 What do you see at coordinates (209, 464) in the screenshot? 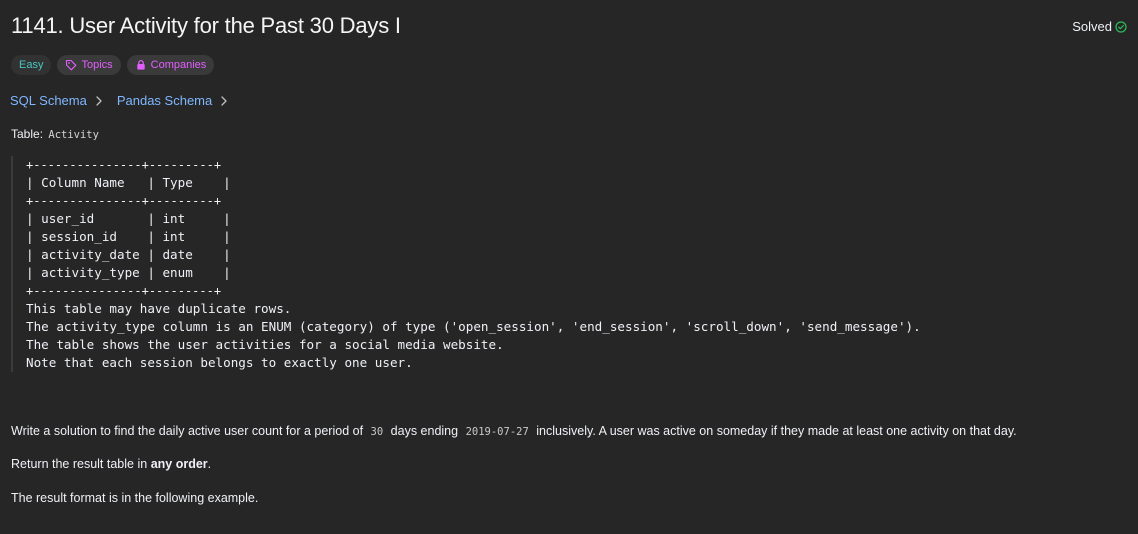
I see `order-period: .` at bounding box center [209, 464].